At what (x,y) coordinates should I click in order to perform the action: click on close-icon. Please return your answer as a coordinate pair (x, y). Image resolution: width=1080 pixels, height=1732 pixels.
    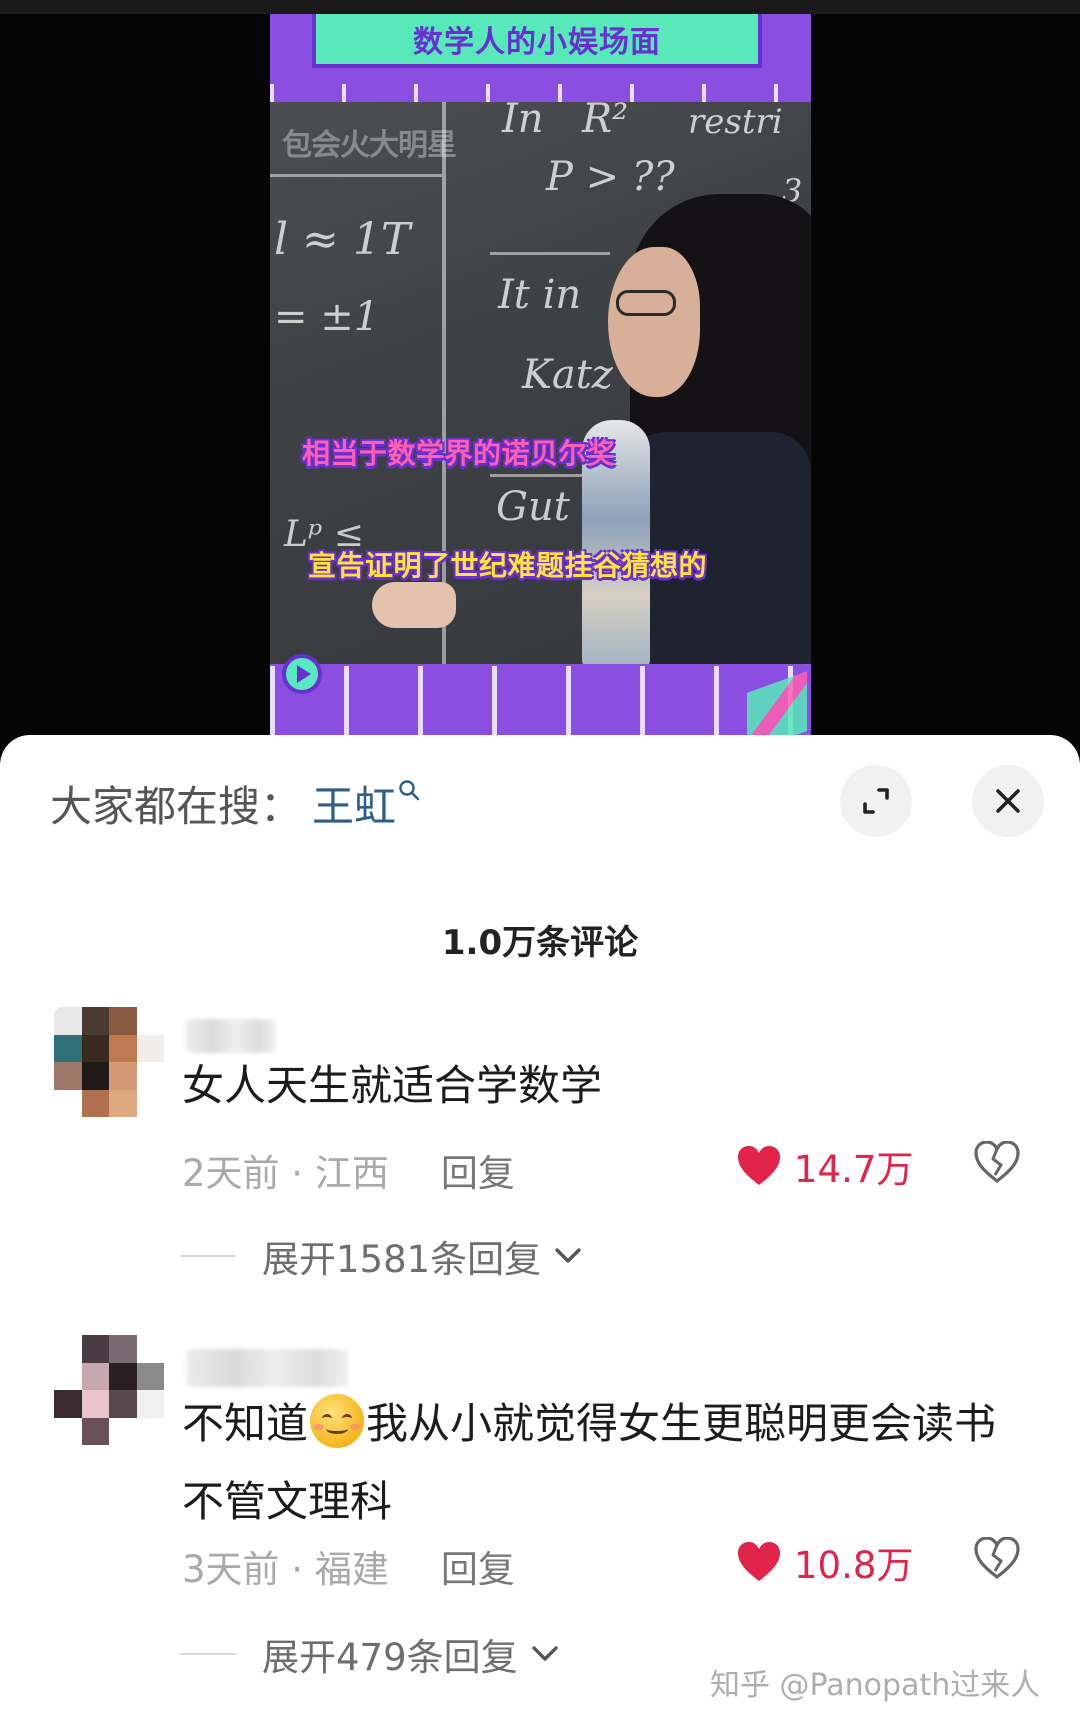
    Looking at the image, I should click on (1008, 801).